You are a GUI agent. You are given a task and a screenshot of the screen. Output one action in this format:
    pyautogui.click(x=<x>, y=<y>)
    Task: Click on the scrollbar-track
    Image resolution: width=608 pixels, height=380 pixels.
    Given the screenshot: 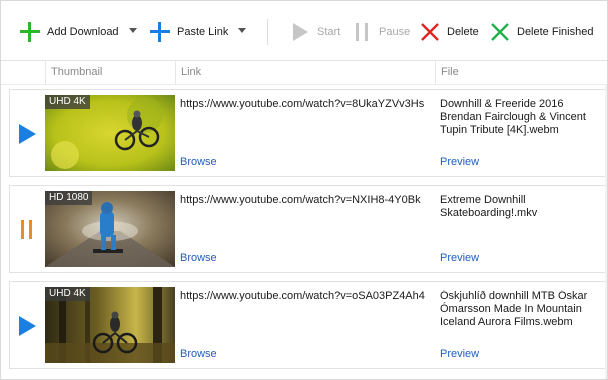 What is the action you would take?
    pyautogui.click(x=606, y=232)
    